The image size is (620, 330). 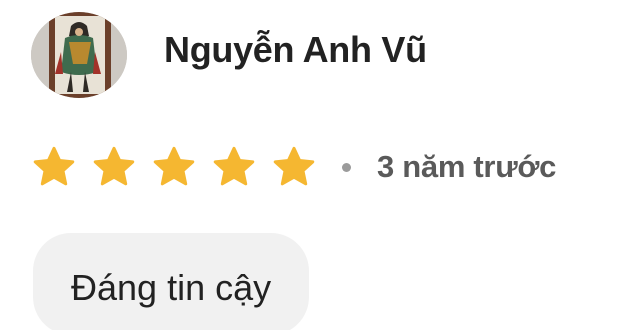 I want to click on avatar, so click(x=79, y=55).